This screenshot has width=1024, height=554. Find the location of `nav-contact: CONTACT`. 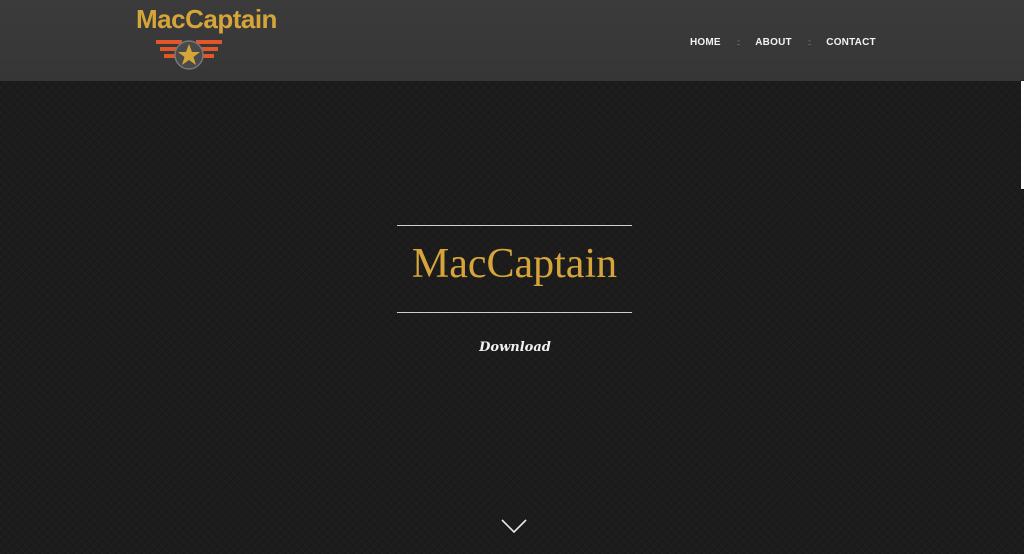

nav-contact: CONTACT is located at coordinates (851, 42).